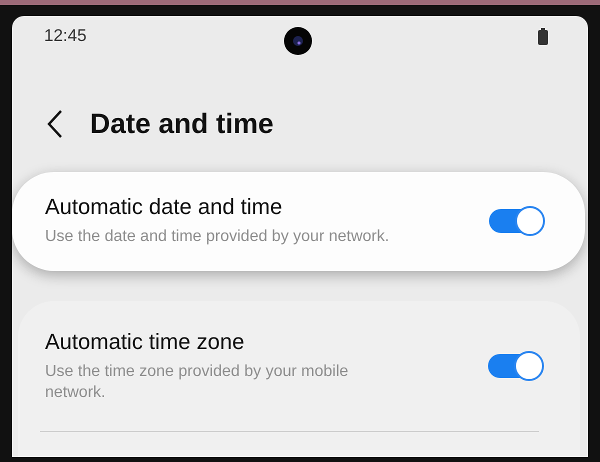  I want to click on setting-title: Automatic time zone, so click(145, 342).